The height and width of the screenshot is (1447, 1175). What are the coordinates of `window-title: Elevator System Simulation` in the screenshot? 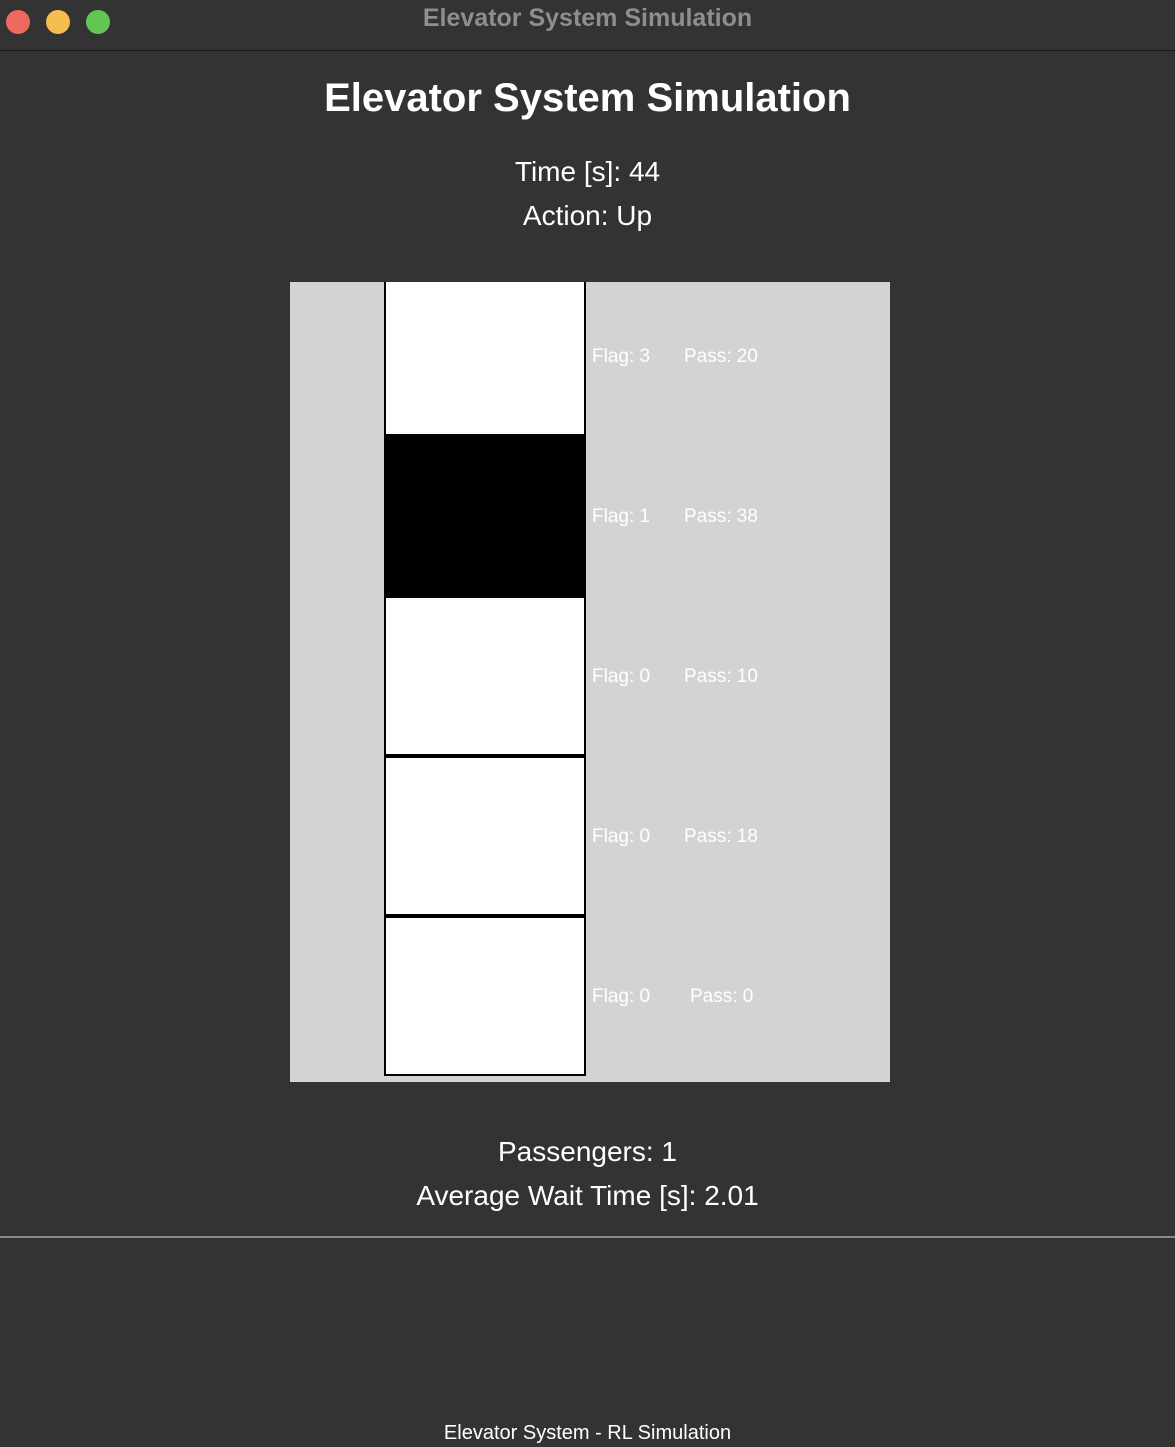 It's located at (587, 18).